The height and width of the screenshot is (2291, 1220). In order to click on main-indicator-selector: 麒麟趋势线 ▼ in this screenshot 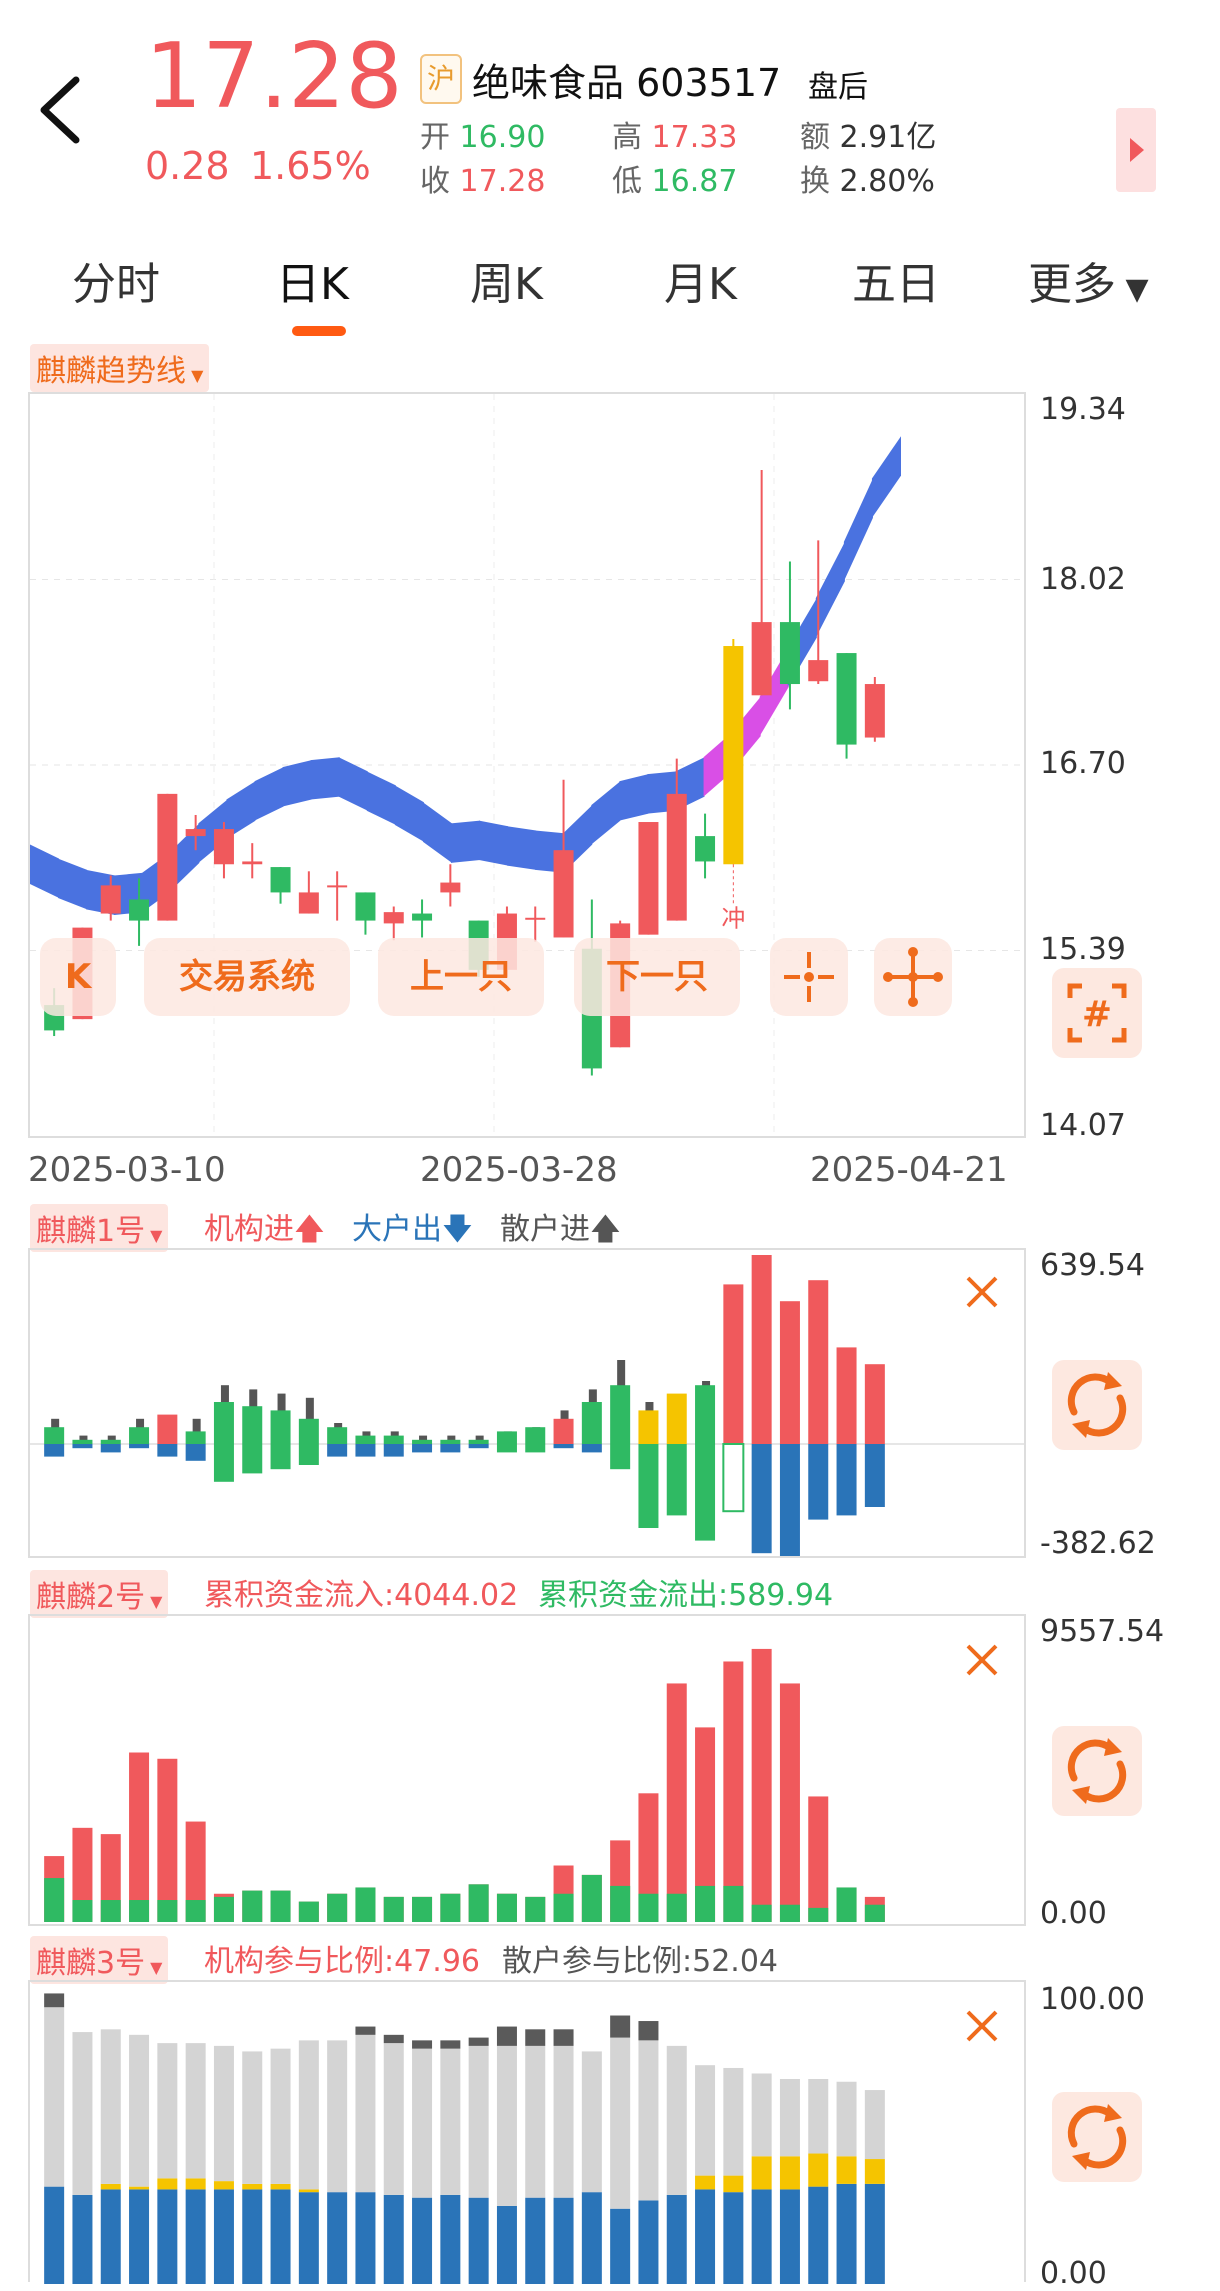, I will do `click(120, 368)`.